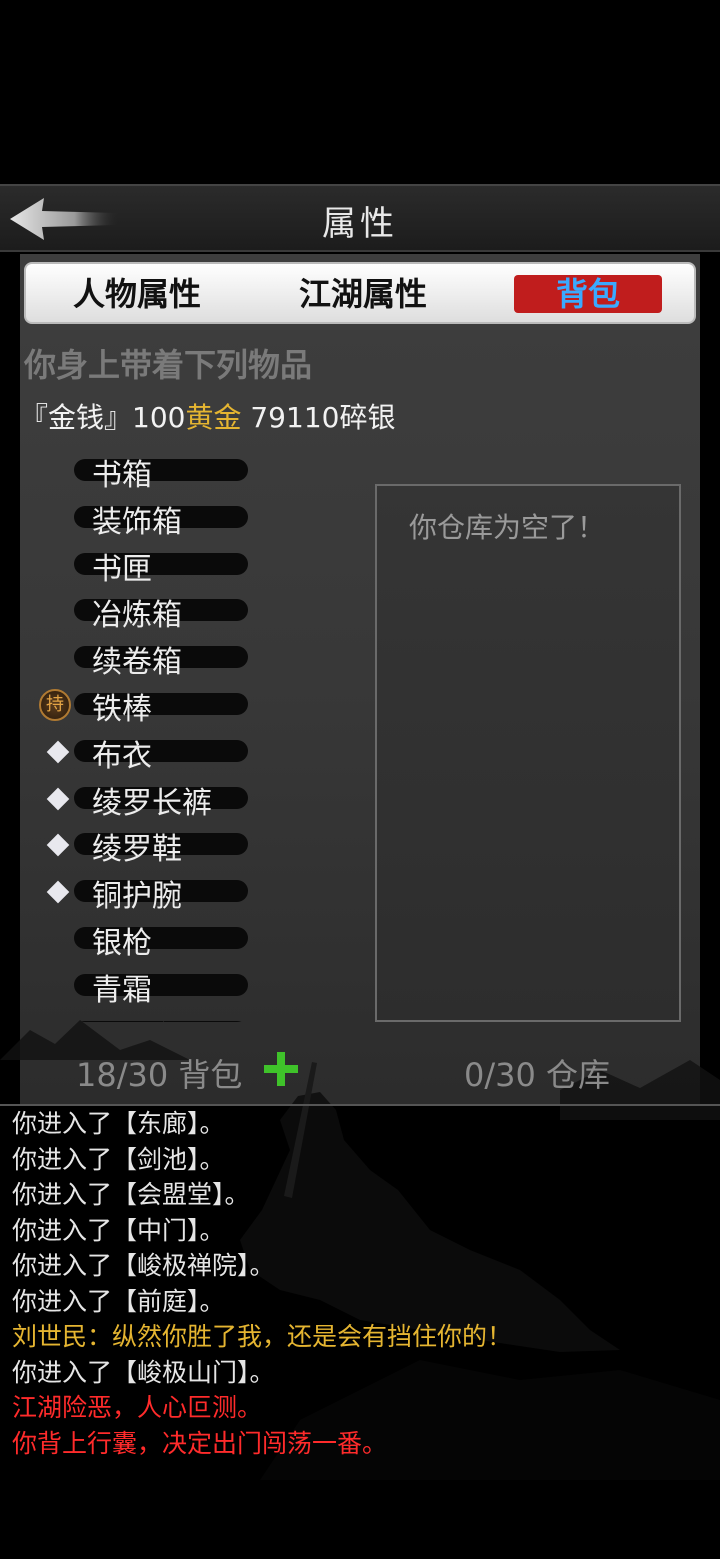 Image resolution: width=720 pixels, height=1559 pixels. I want to click on gold-label: 黄金, so click(213, 417).